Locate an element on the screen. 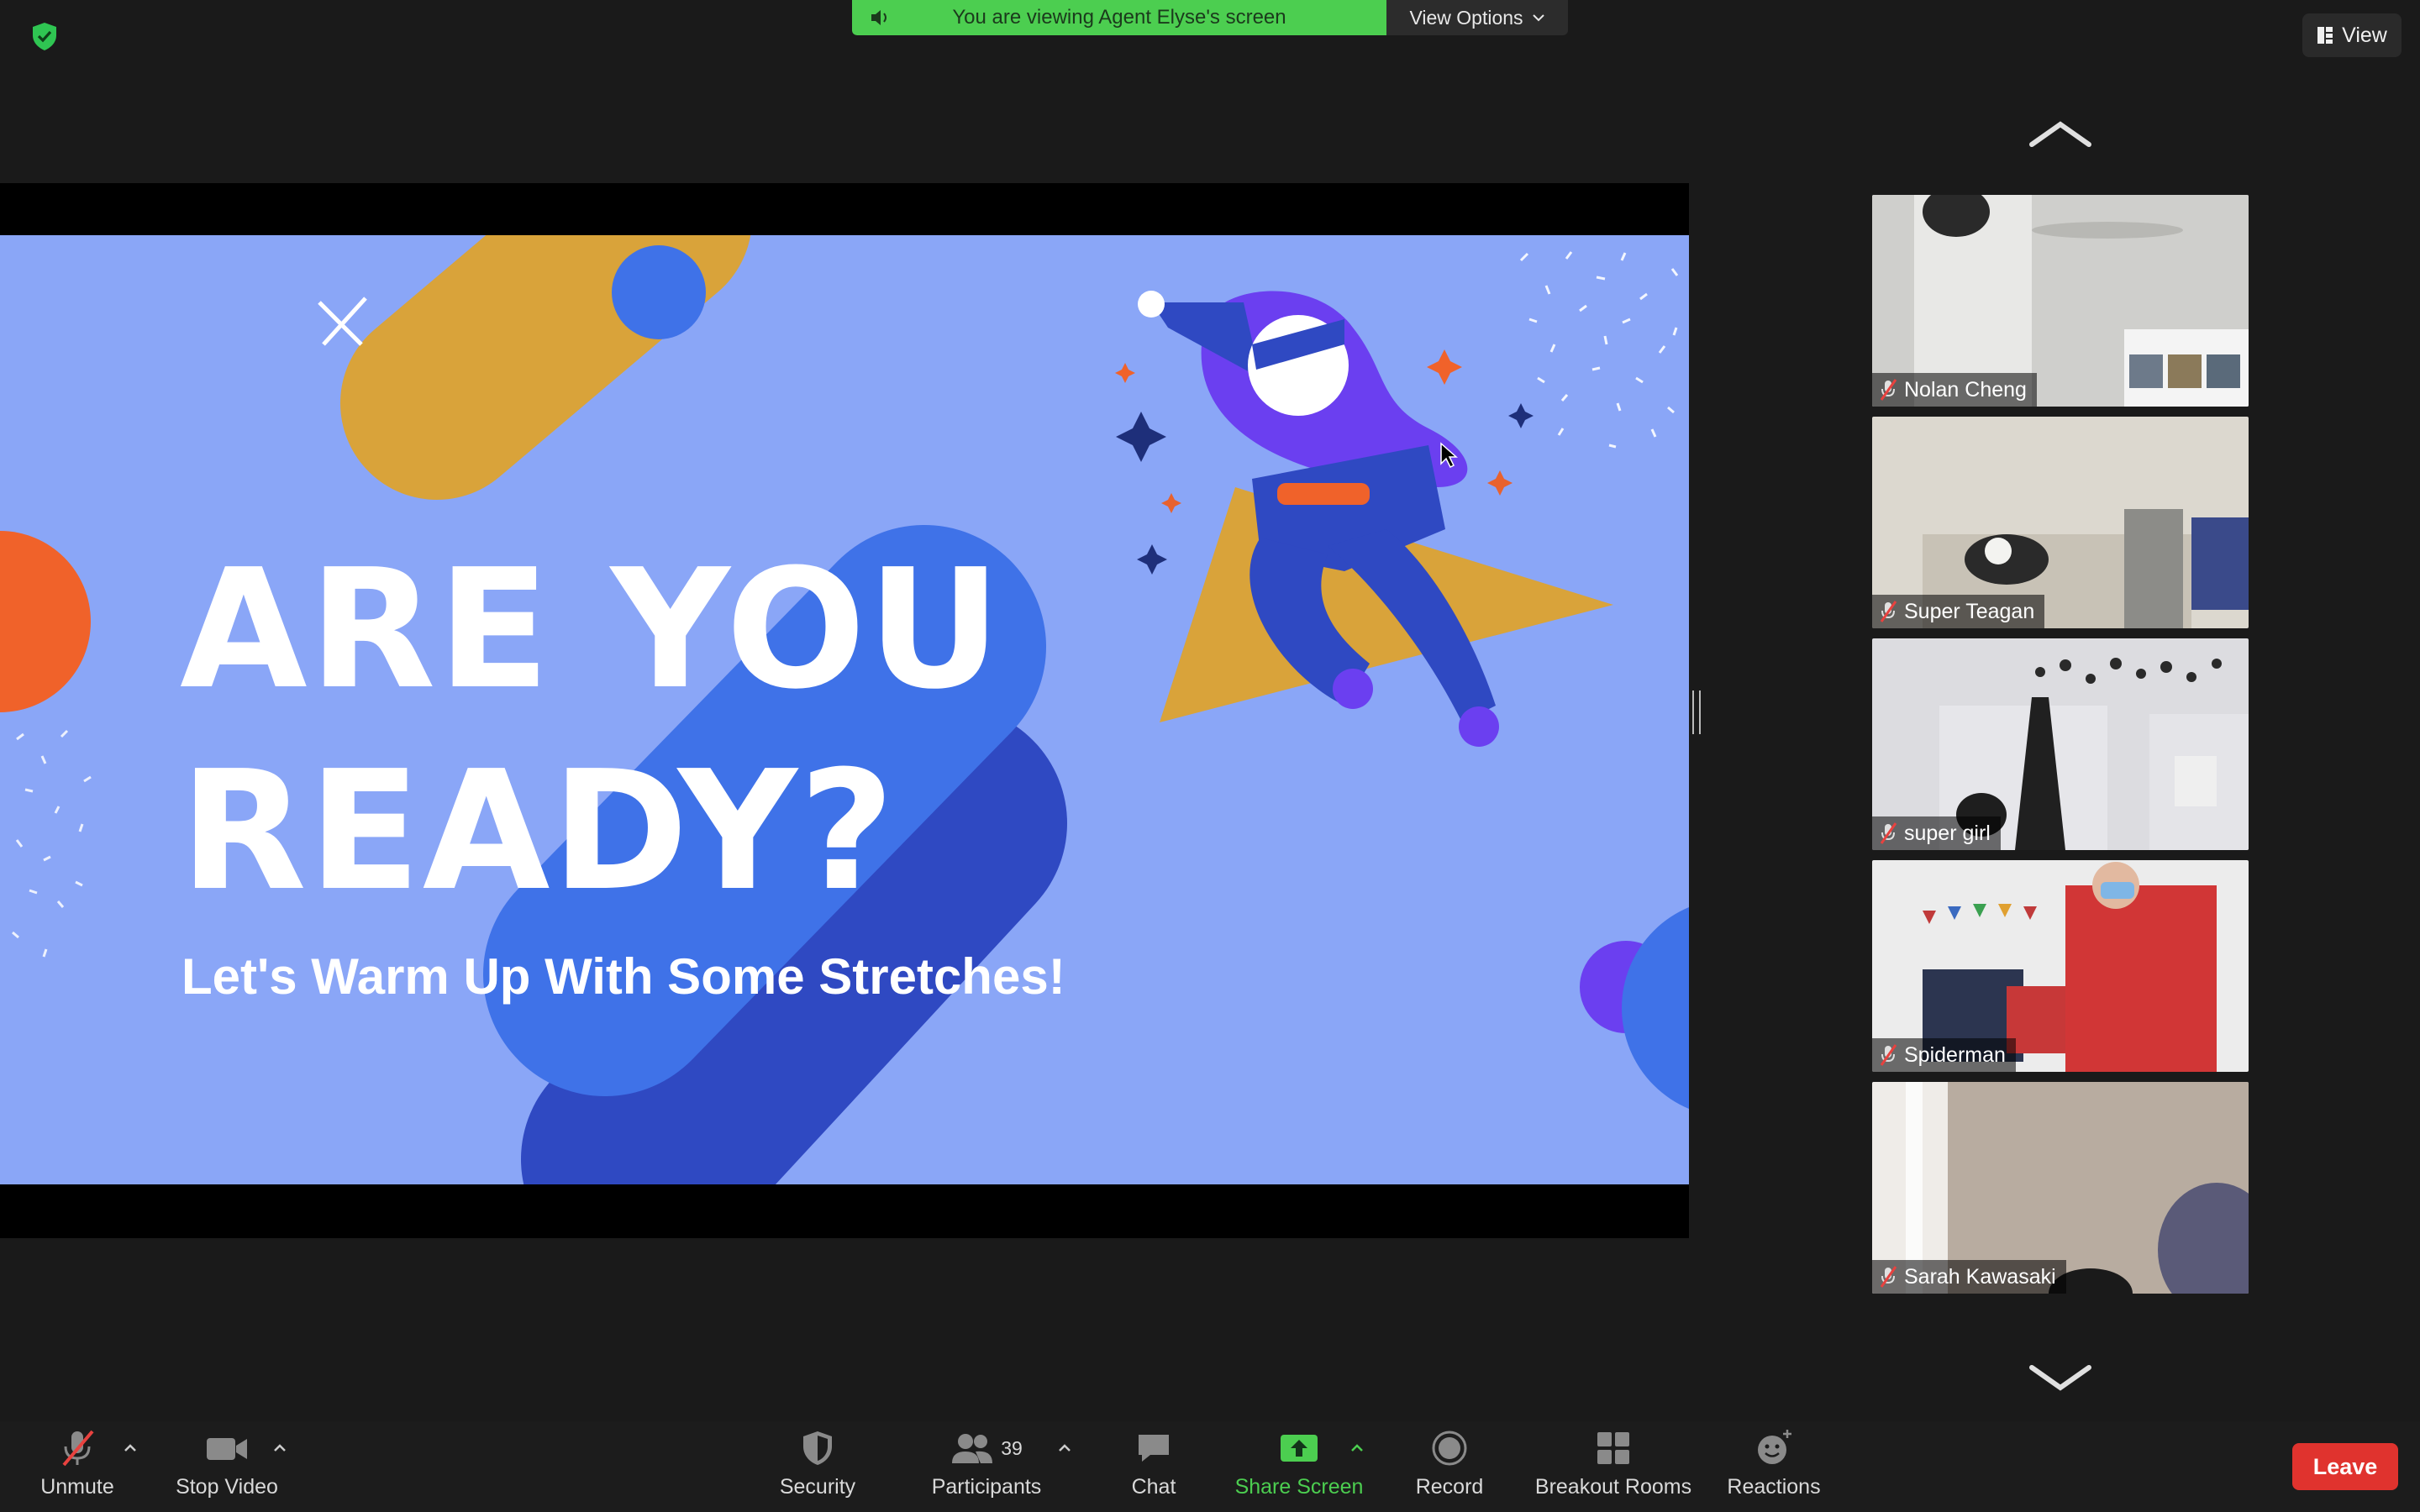 The image size is (2420, 1512). stop-video-label: Stop Video is located at coordinates (227, 1487).